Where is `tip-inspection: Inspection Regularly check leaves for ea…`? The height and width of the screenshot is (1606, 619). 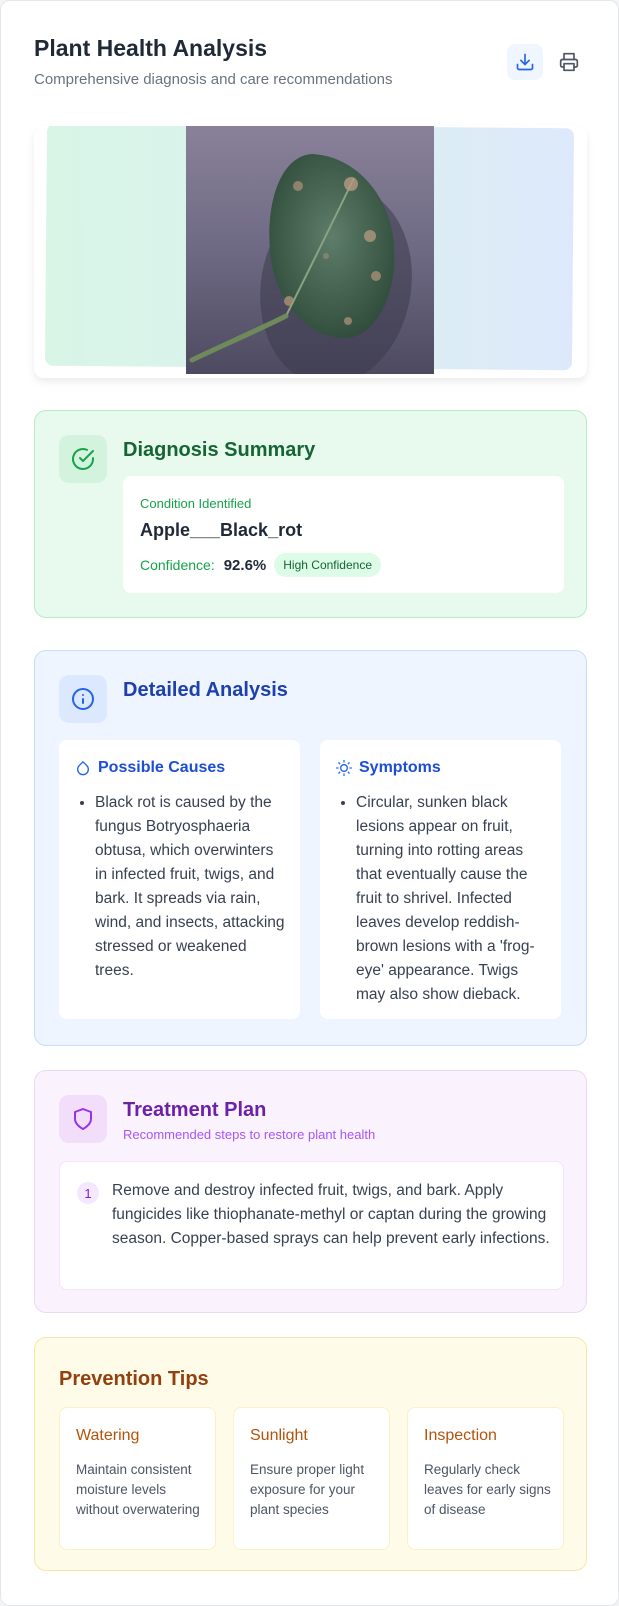 tip-inspection: Inspection Regularly check leaves for ea… is located at coordinates (485, 1478).